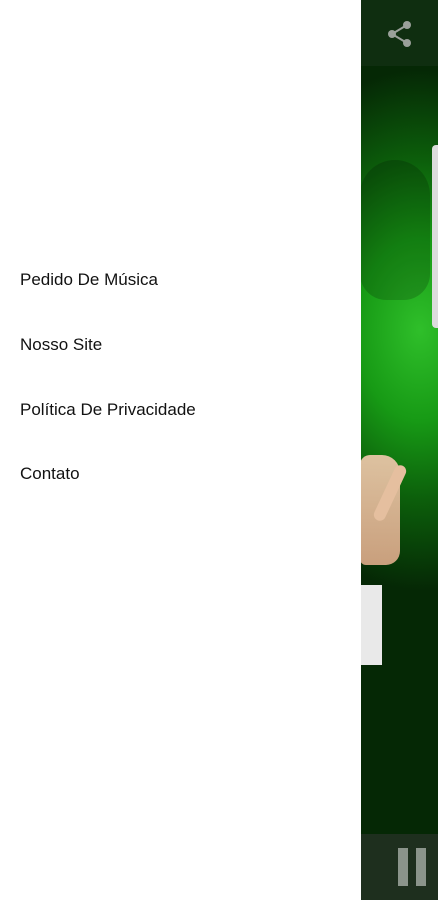 The width and height of the screenshot is (438, 900). I want to click on artwork-sleeve, so click(371, 625).